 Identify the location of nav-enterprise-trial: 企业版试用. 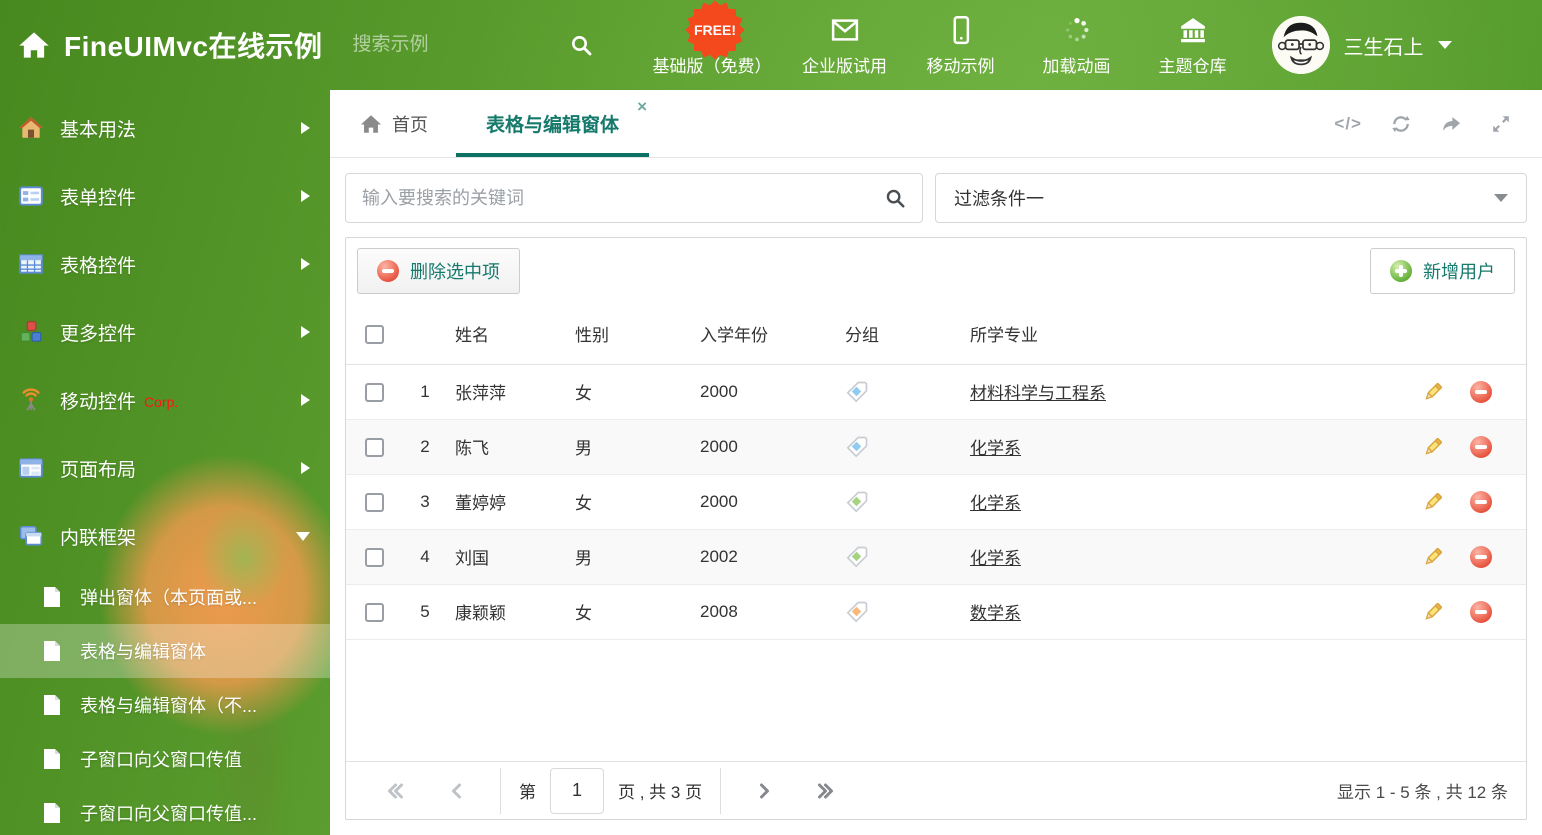
(845, 45).